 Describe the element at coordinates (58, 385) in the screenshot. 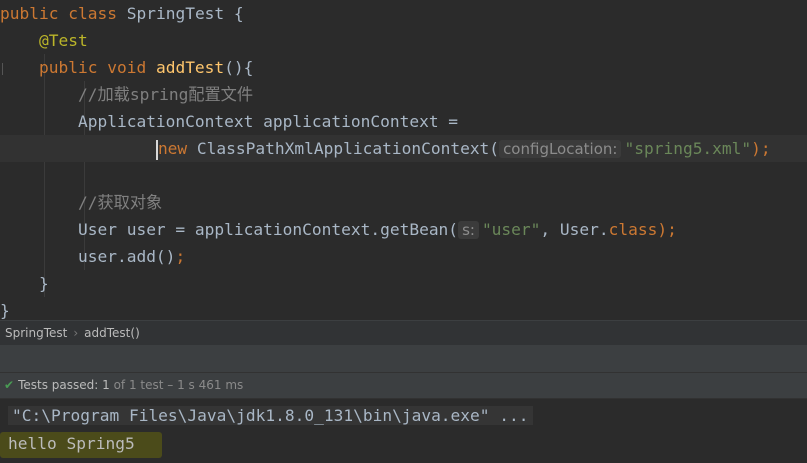

I see `tests-passed-label: Tests passed:` at that location.